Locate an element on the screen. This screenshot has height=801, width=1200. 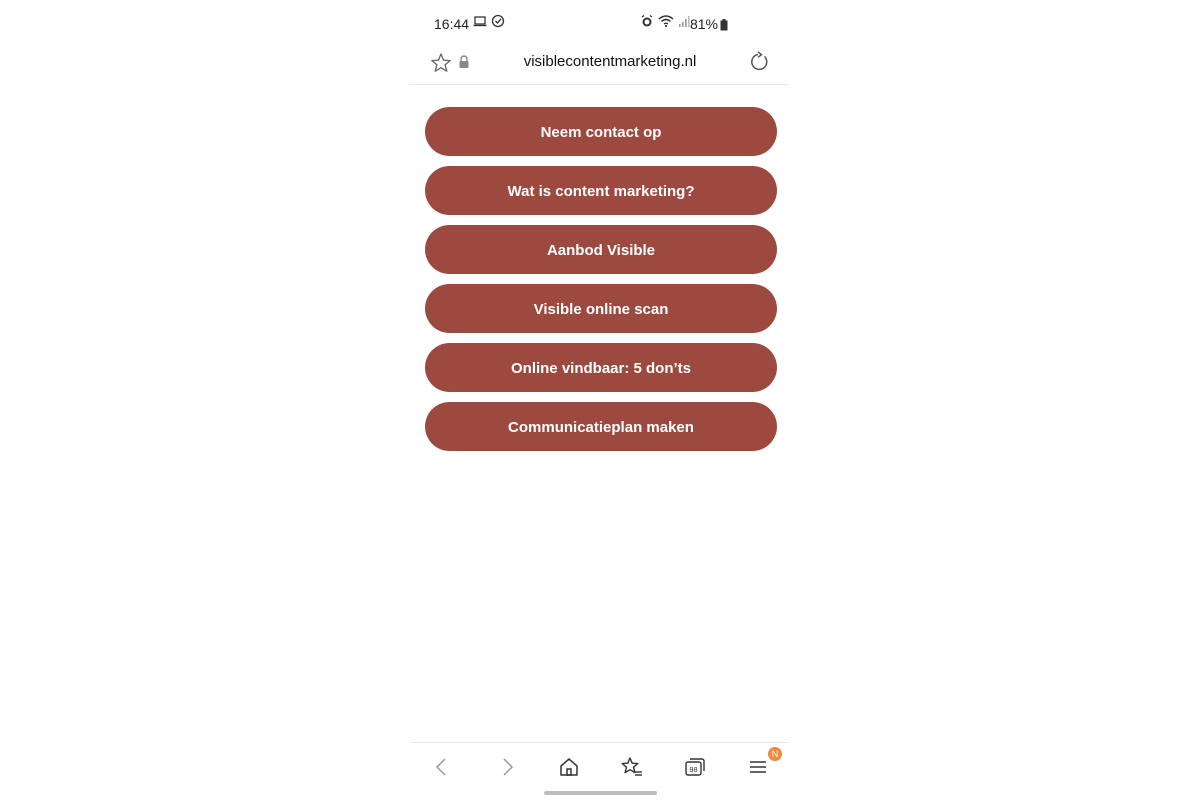
menu-button-communicatieplan: Communicatieplan maken is located at coordinates (601, 426).